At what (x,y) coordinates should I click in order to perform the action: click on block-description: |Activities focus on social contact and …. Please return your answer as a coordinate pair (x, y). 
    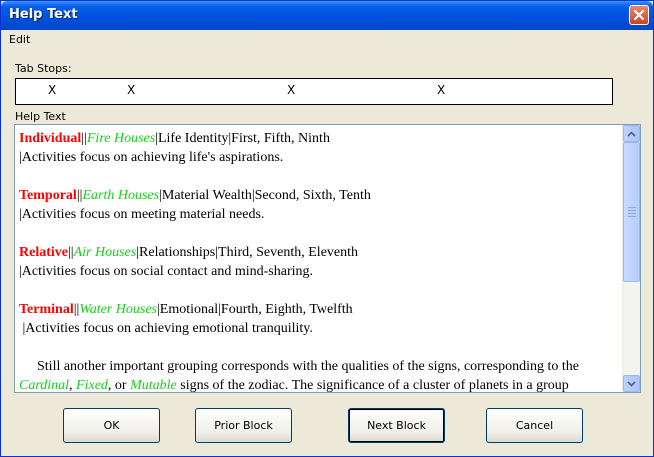
    Looking at the image, I should click on (166, 271).